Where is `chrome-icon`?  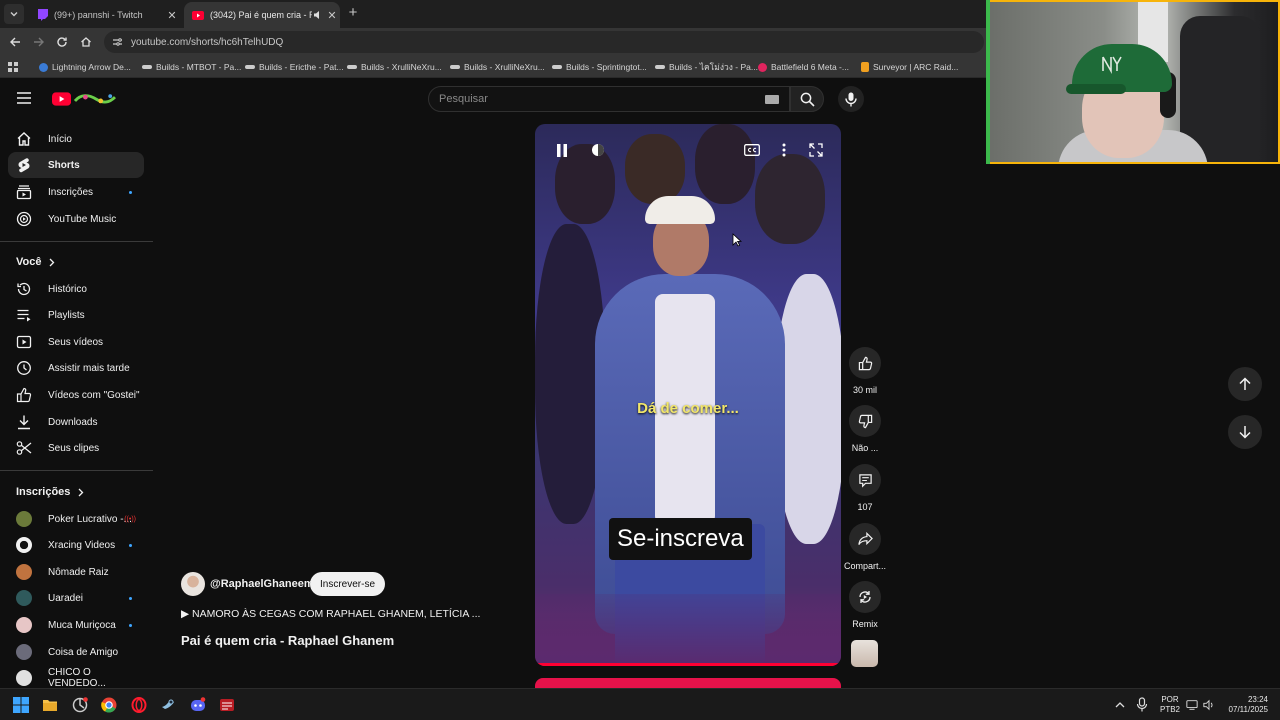
chrome-icon is located at coordinates (109, 705).